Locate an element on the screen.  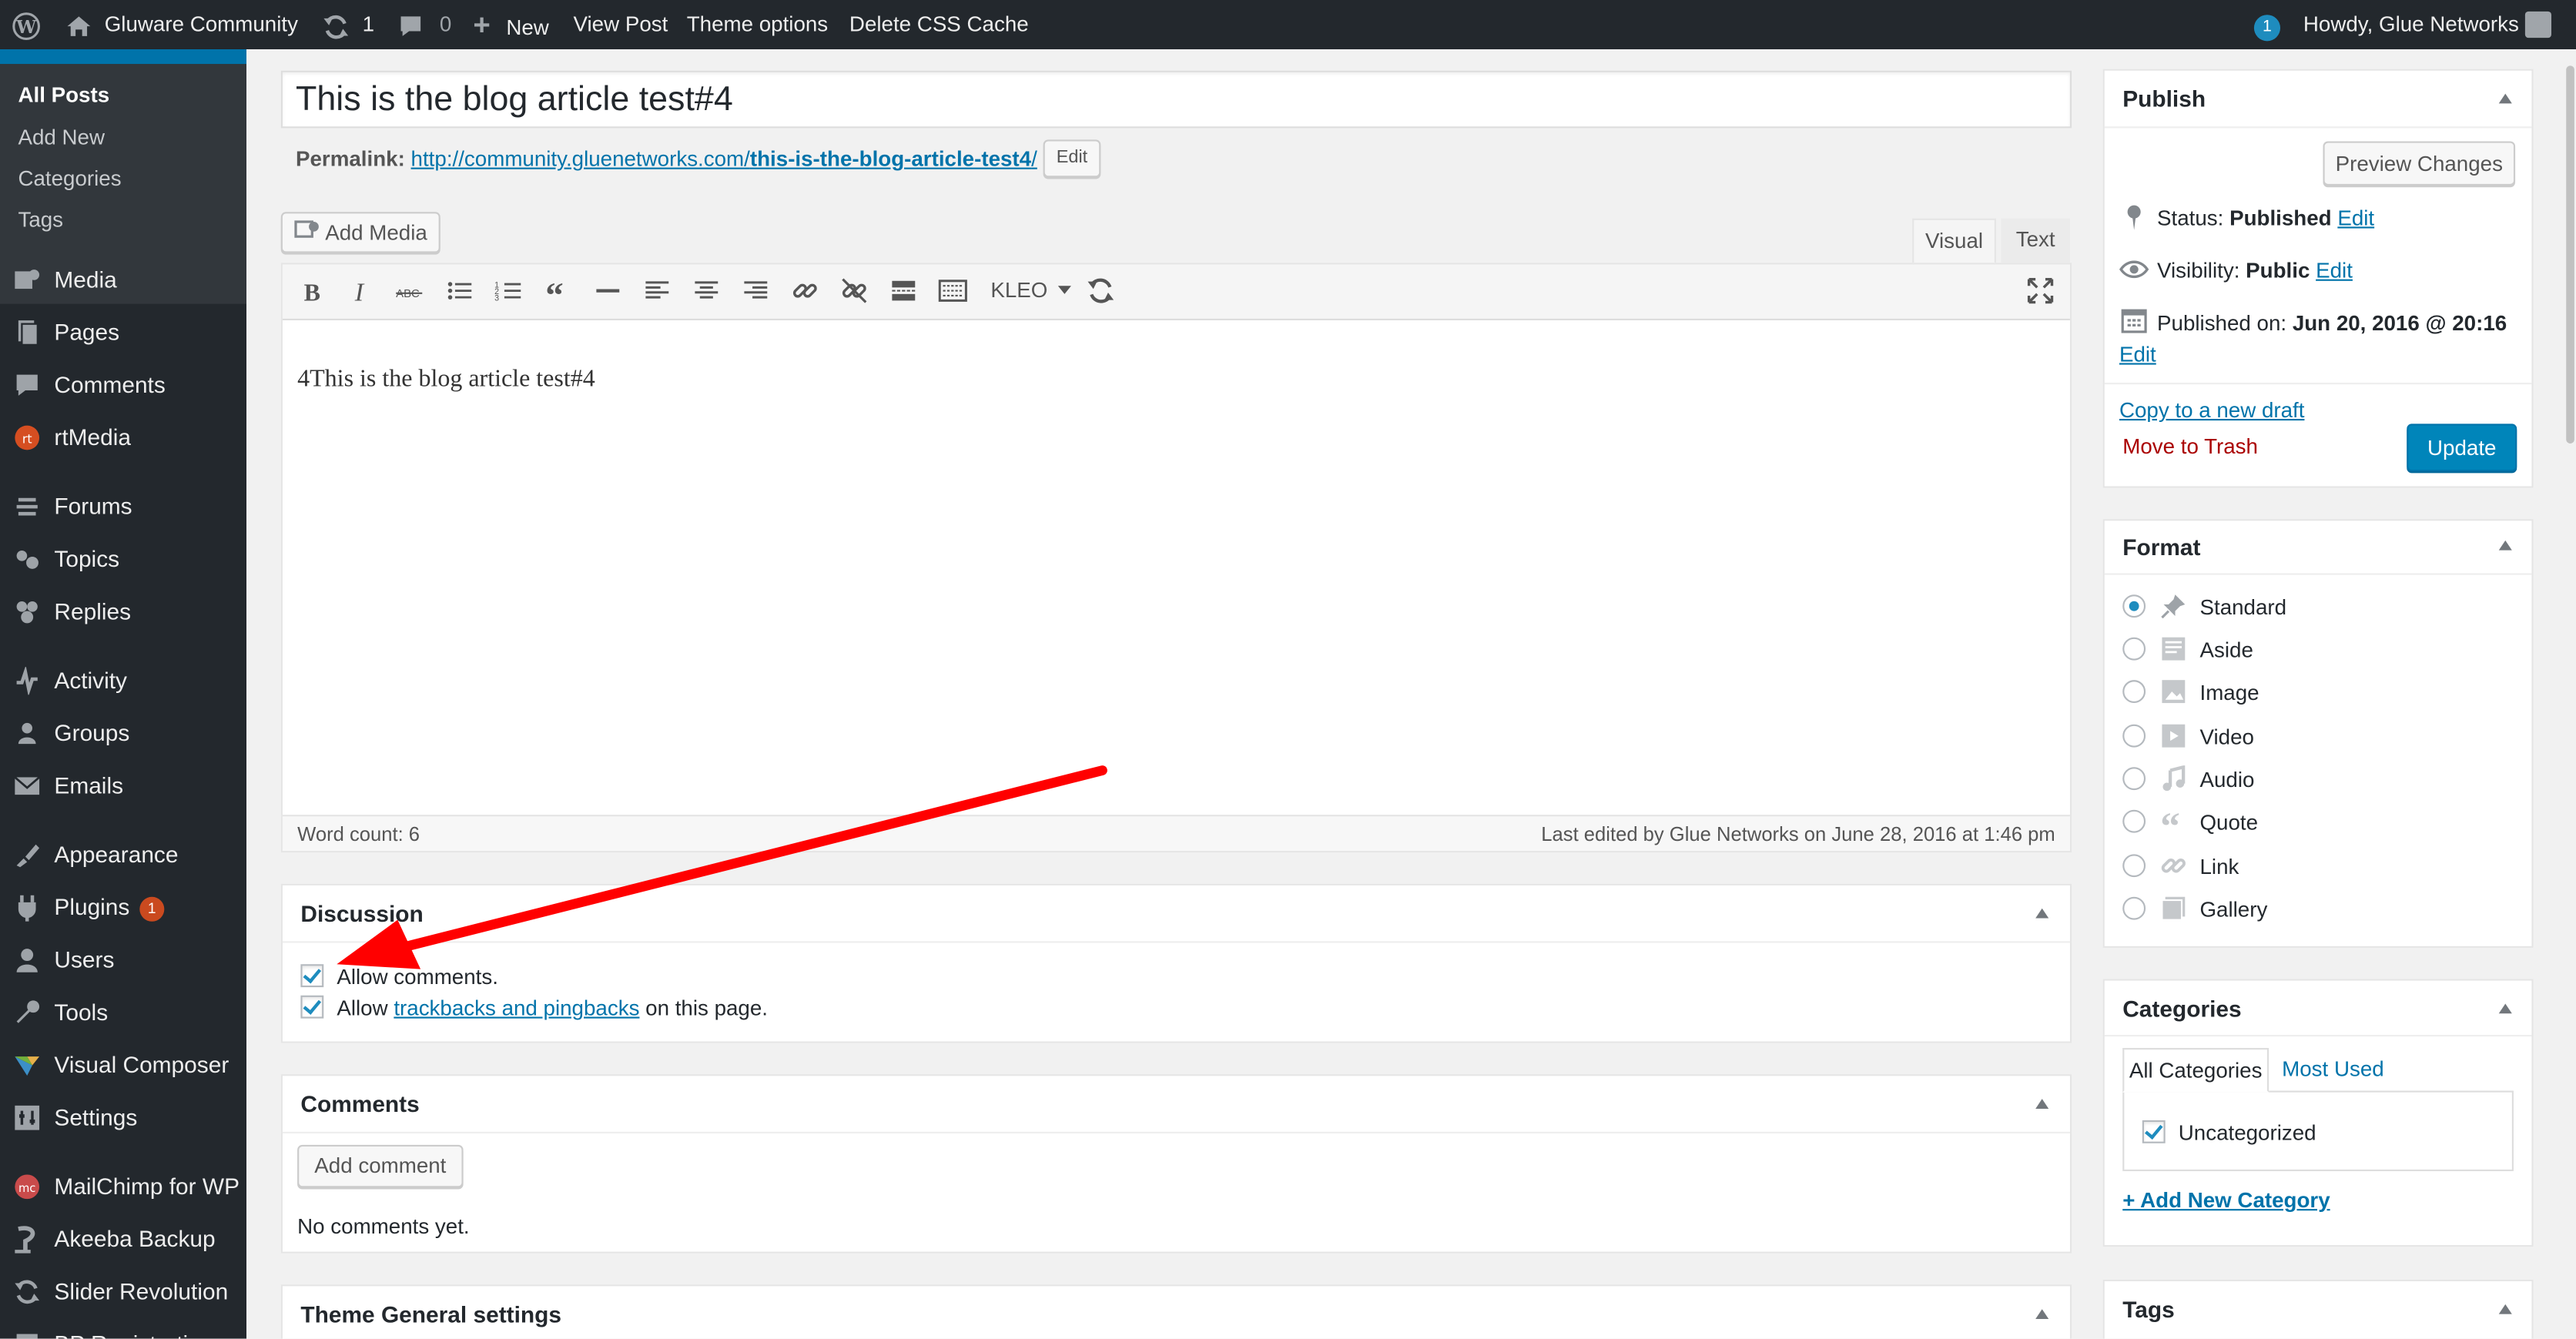
italic-icon: I is located at coordinates (361, 291).